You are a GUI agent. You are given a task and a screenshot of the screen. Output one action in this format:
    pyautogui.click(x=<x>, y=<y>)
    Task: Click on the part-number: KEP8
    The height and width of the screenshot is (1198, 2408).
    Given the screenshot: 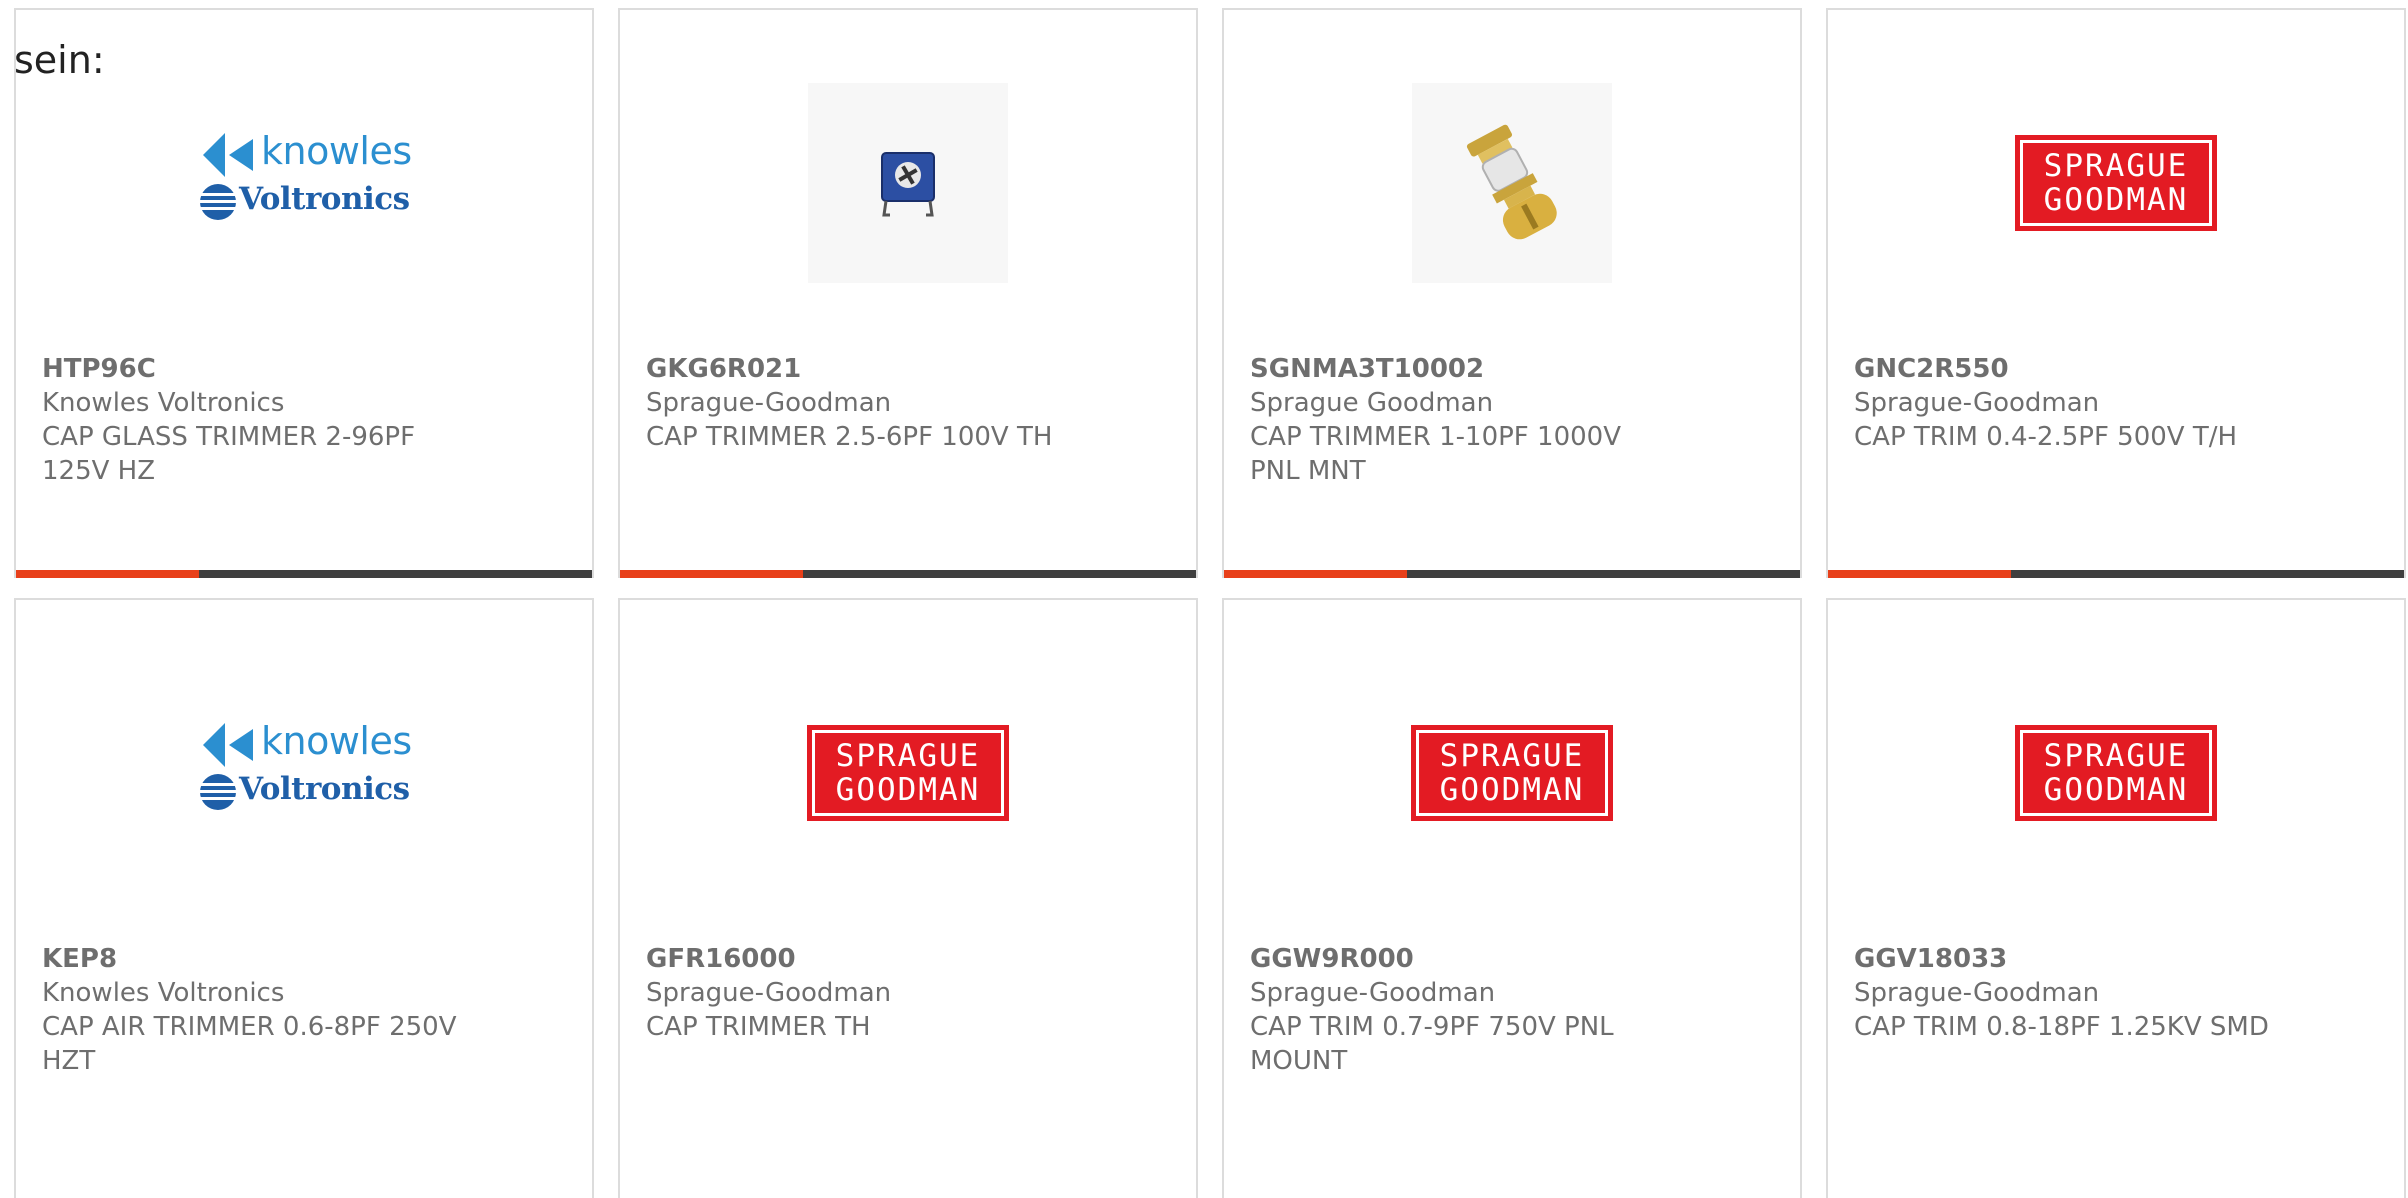 What is the action you would take?
    pyautogui.click(x=252, y=959)
    